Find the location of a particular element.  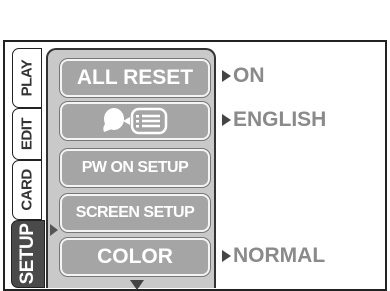

tab-label: CARD is located at coordinates (27, 190).